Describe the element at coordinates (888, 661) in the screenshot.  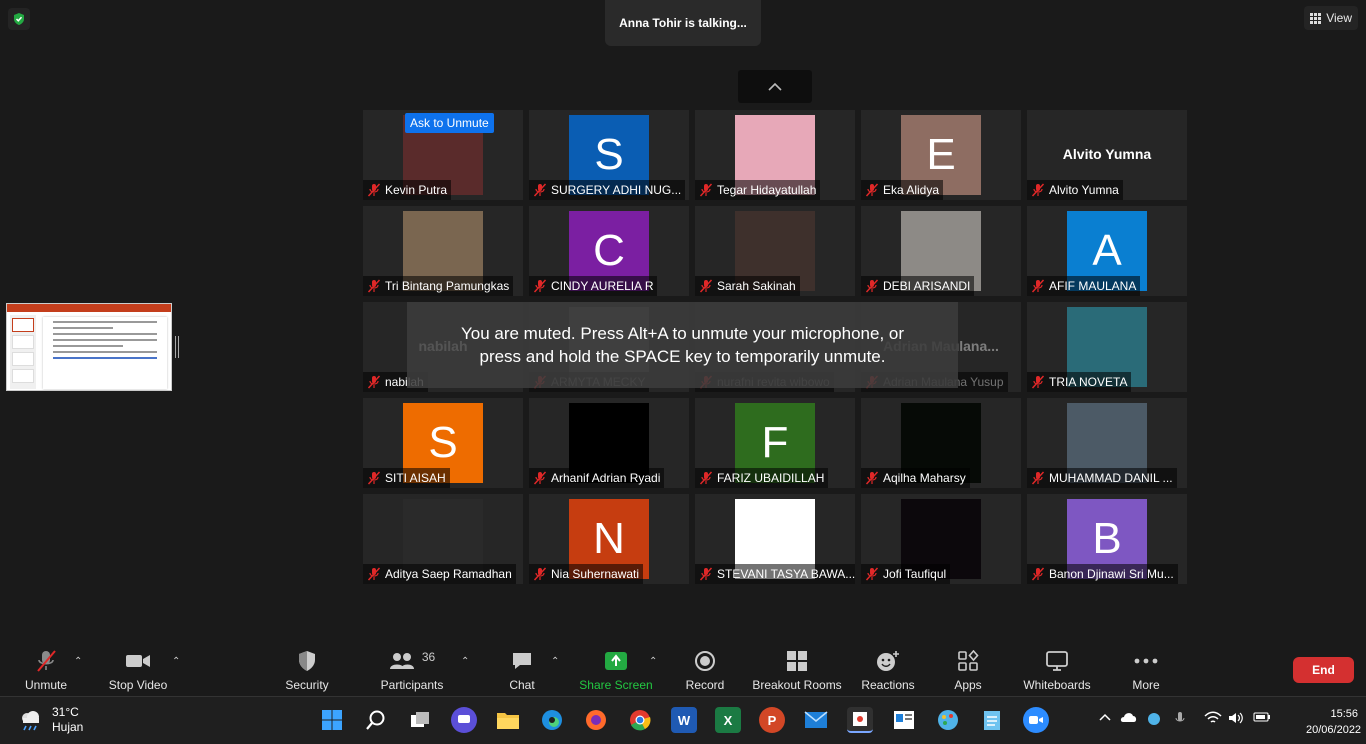
I see `smiley-plus-icon` at that location.